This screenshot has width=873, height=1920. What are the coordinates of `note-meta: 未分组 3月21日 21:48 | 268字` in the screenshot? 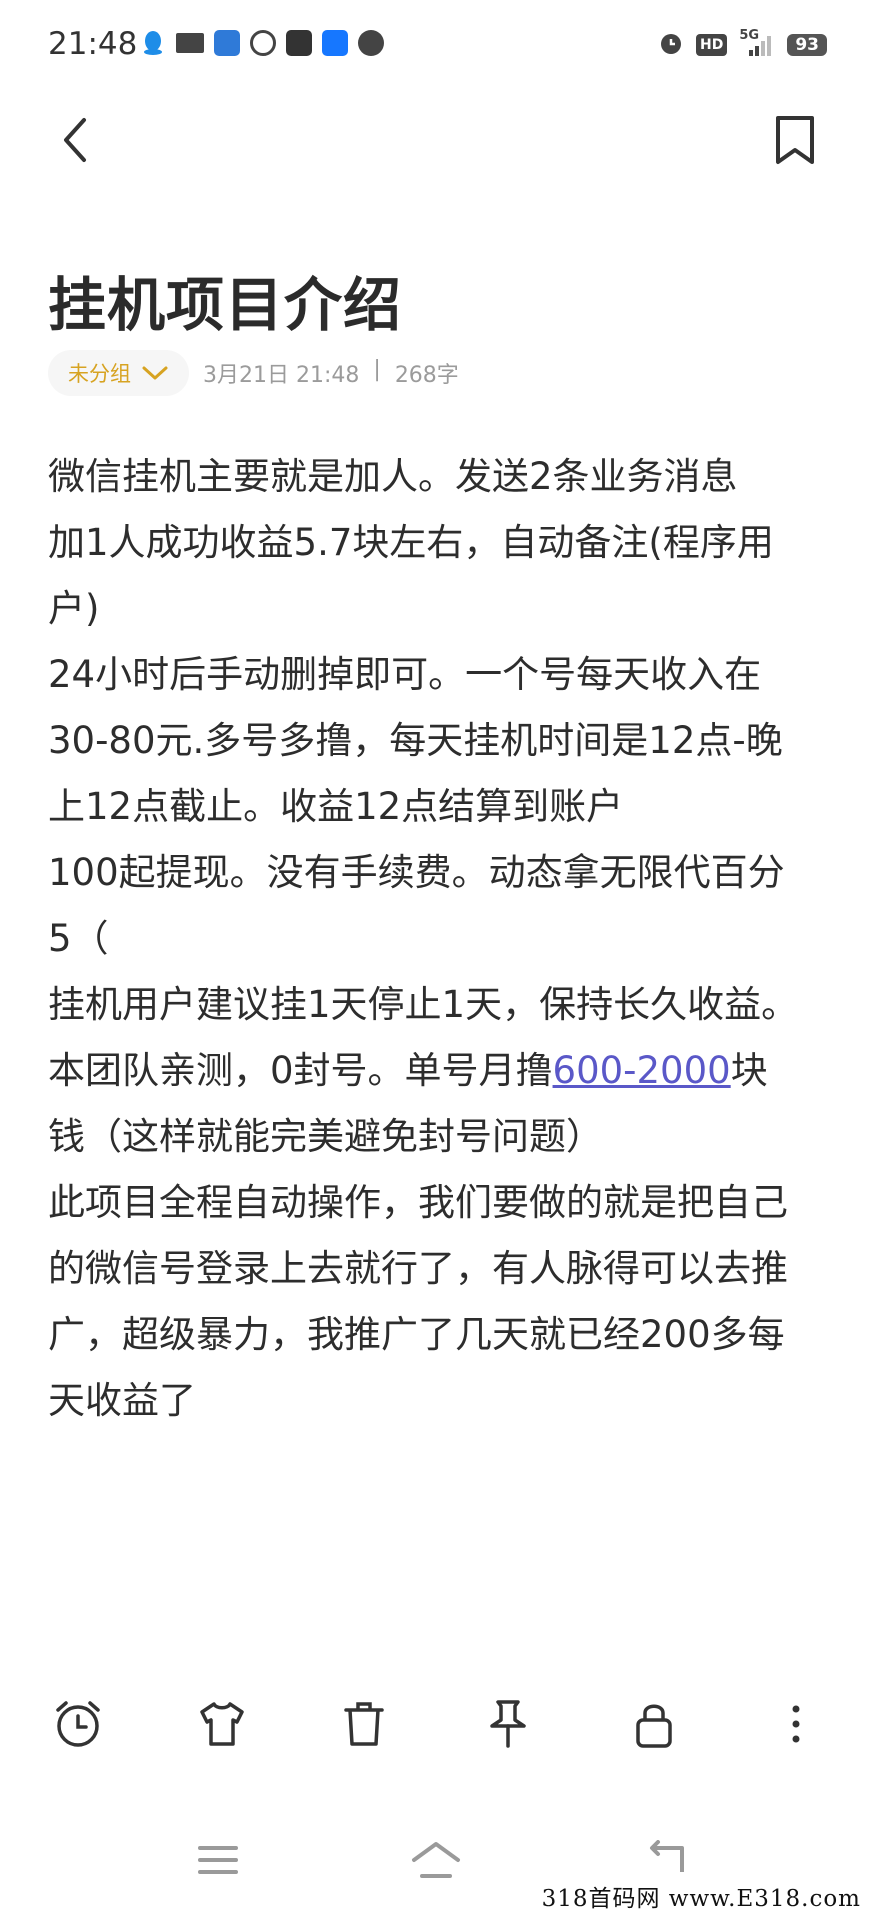 It's located at (253, 373).